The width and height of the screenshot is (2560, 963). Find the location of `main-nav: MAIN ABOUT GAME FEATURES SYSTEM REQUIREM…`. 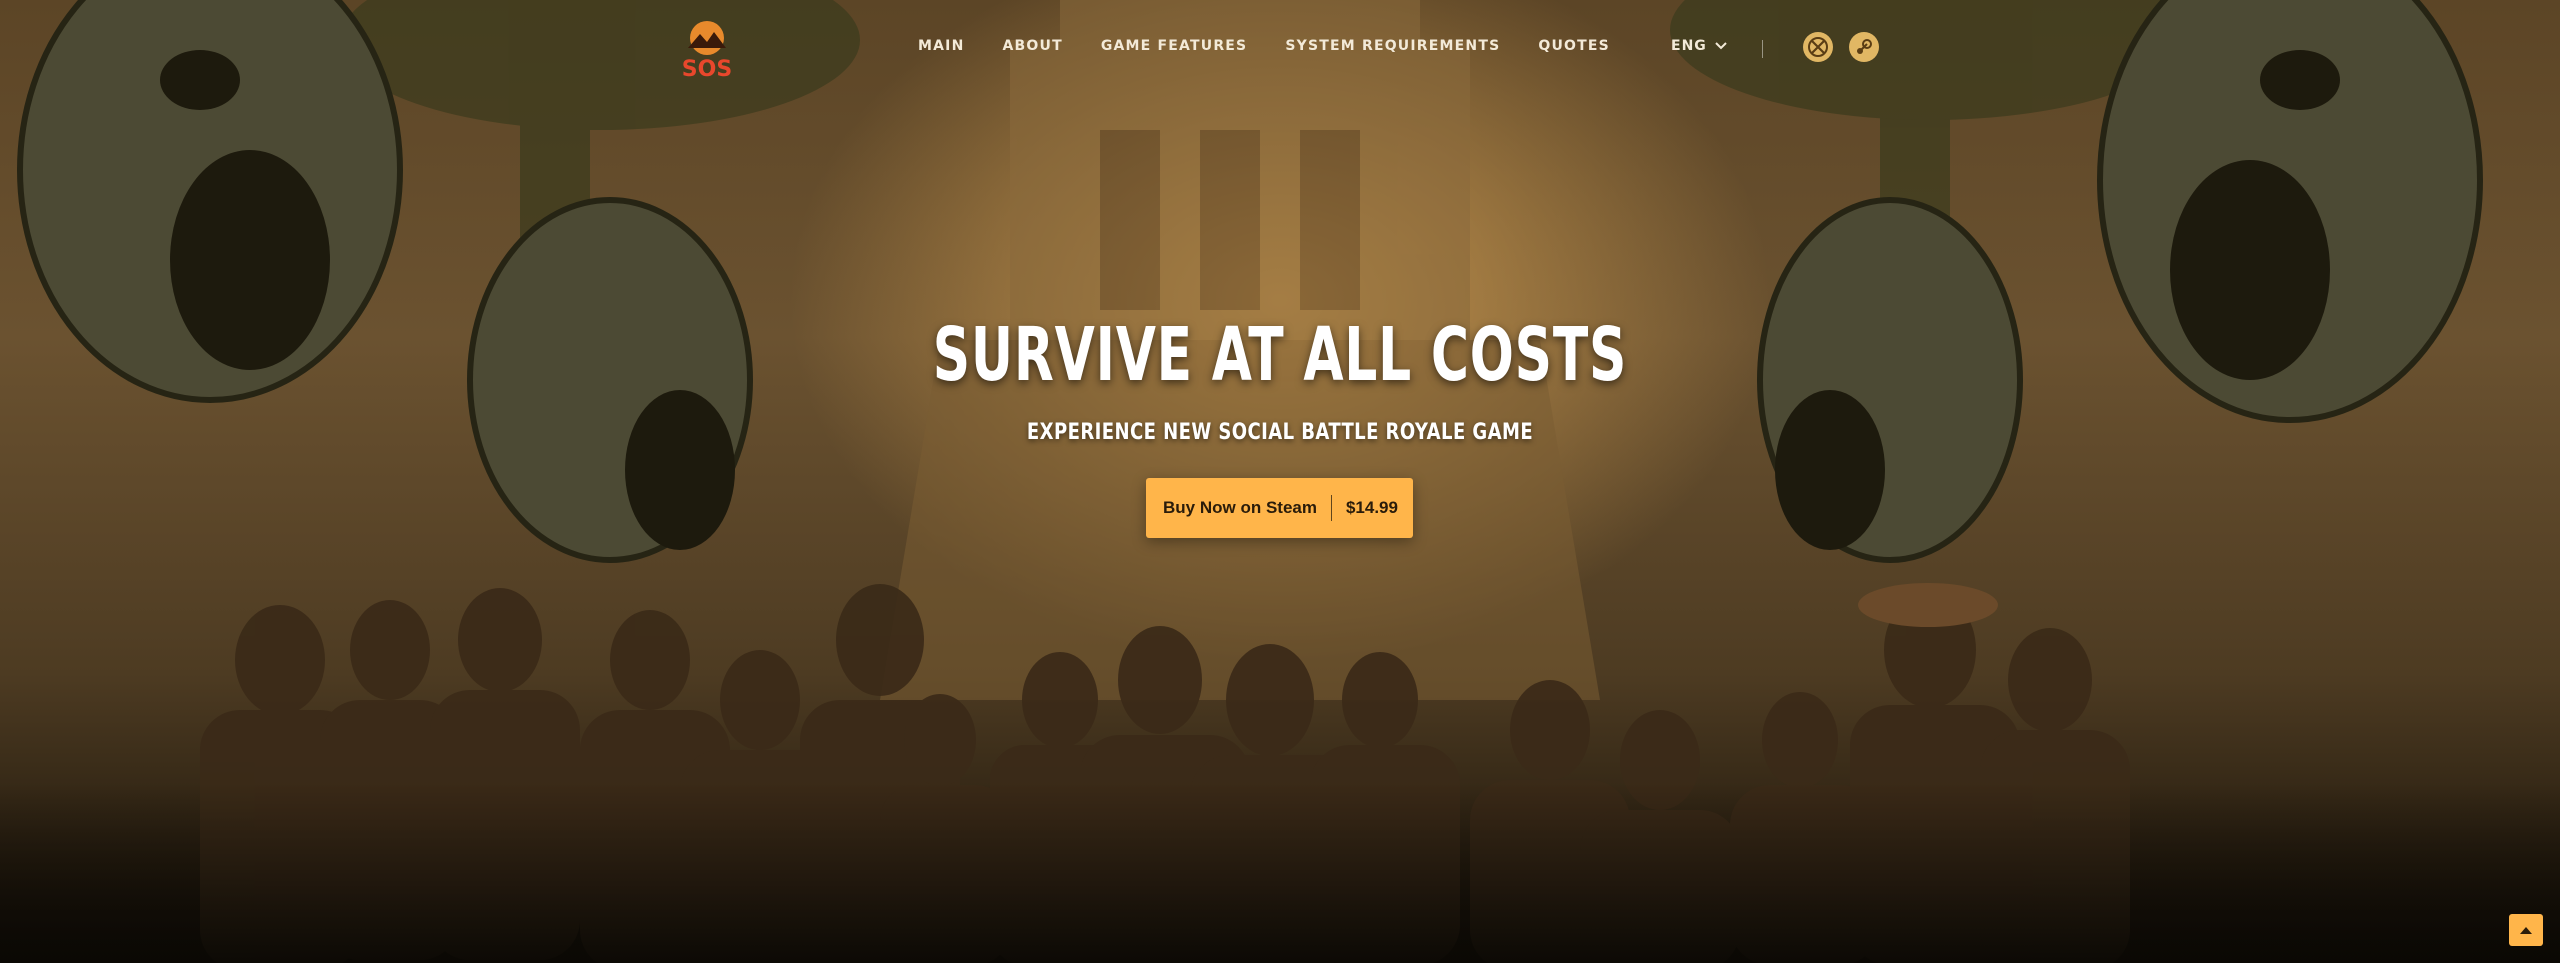

main-nav: MAIN ABOUT GAME FEATURES SYSTEM REQUIREM… is located at coordinates (1264, 46).